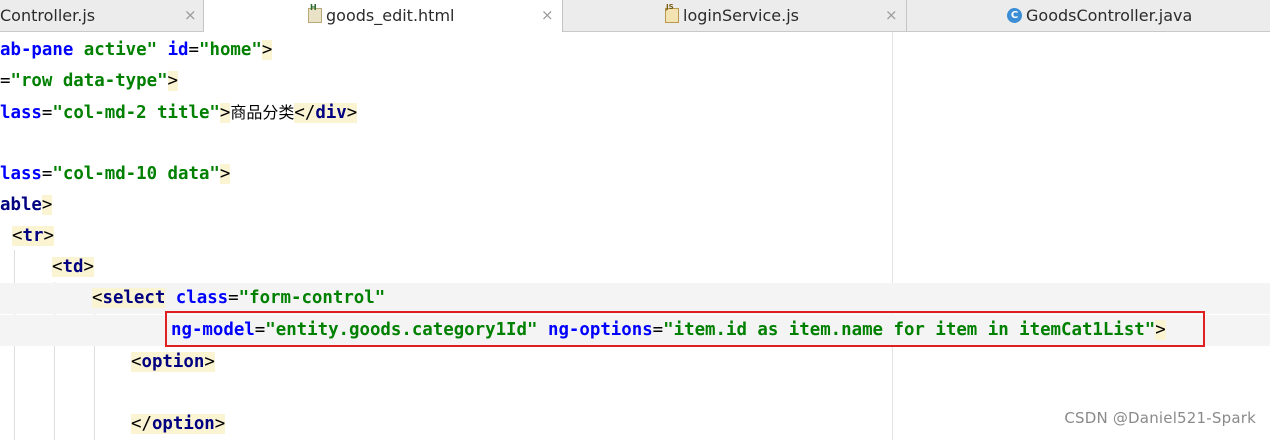  Describe the element at coordinates (115, 174) in the screenshot. I see `code-line: lass="col-md-10 data">` at that location.